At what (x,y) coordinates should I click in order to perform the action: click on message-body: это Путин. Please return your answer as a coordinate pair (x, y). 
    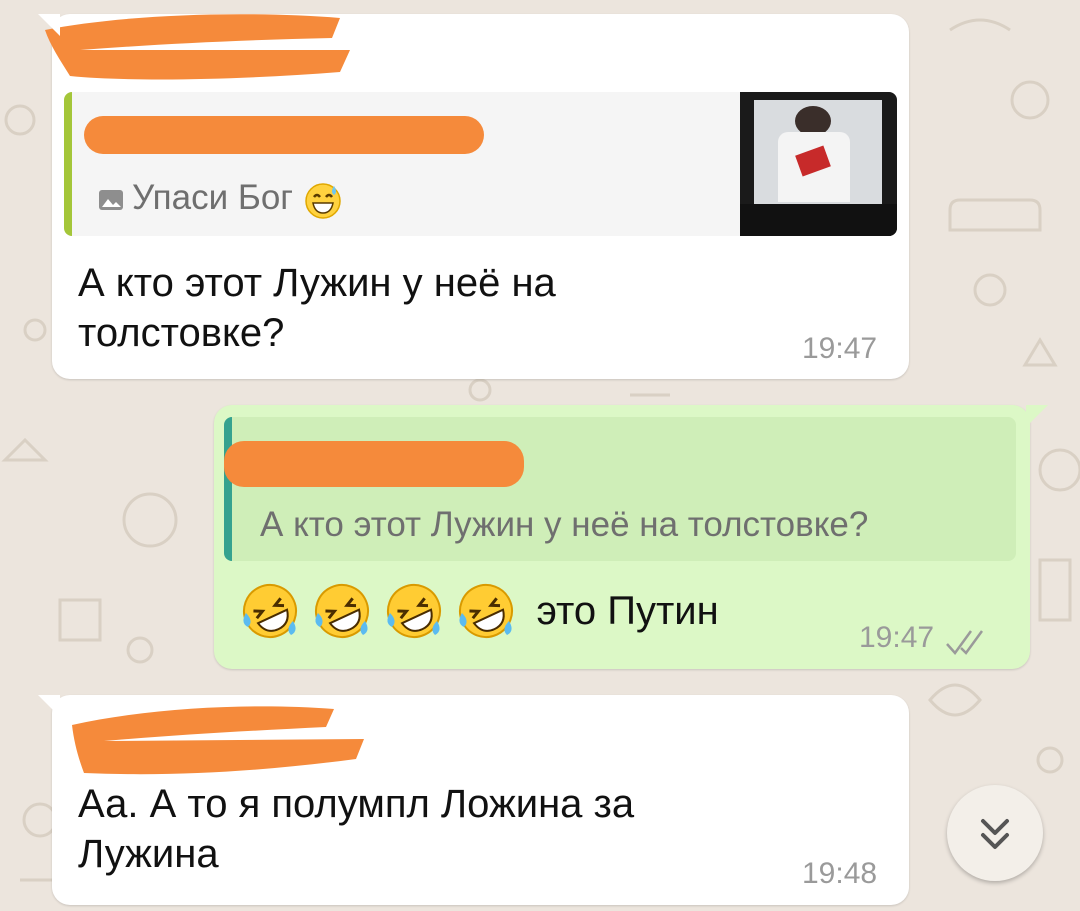
    Looking at the image, I should click on (479, 611).